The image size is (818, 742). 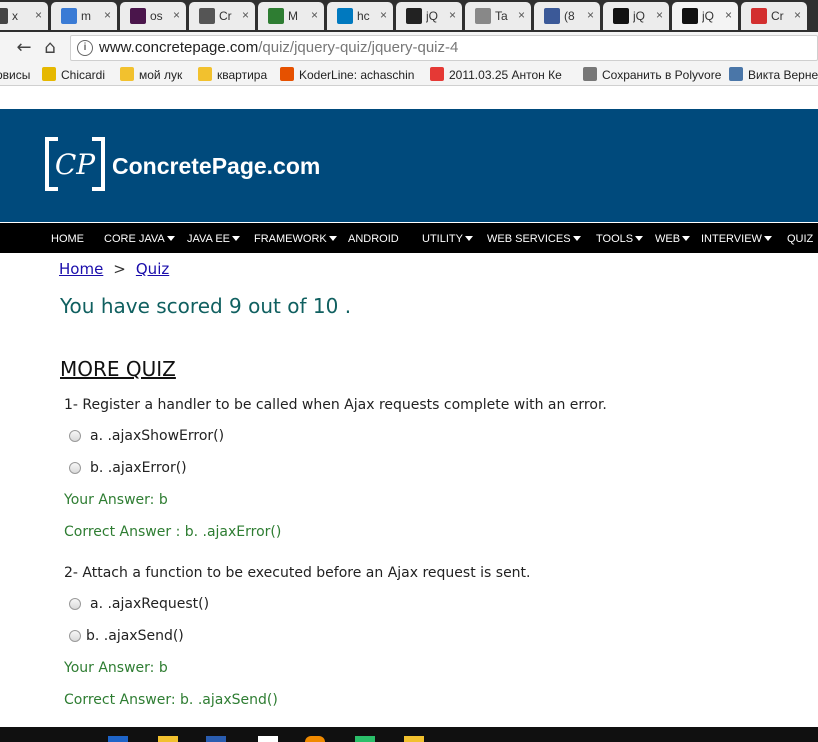 I want to click on bookmark-label: рвисы, so click(x=15, y=75).